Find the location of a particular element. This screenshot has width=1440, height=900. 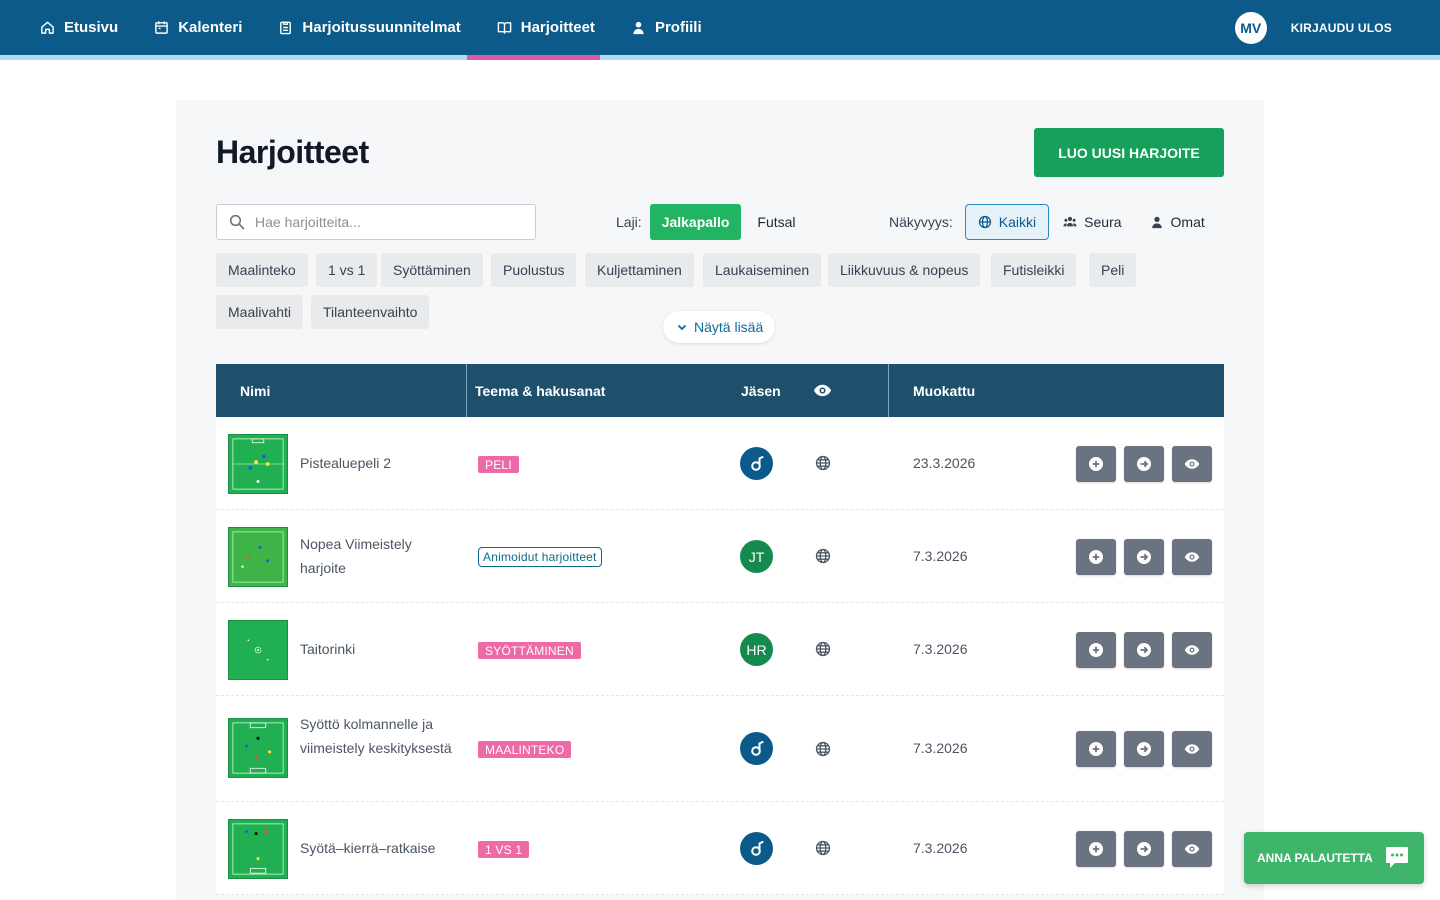

nav-right: MV KIRJAUDU ULOS is located at coordinates (1313, 27).